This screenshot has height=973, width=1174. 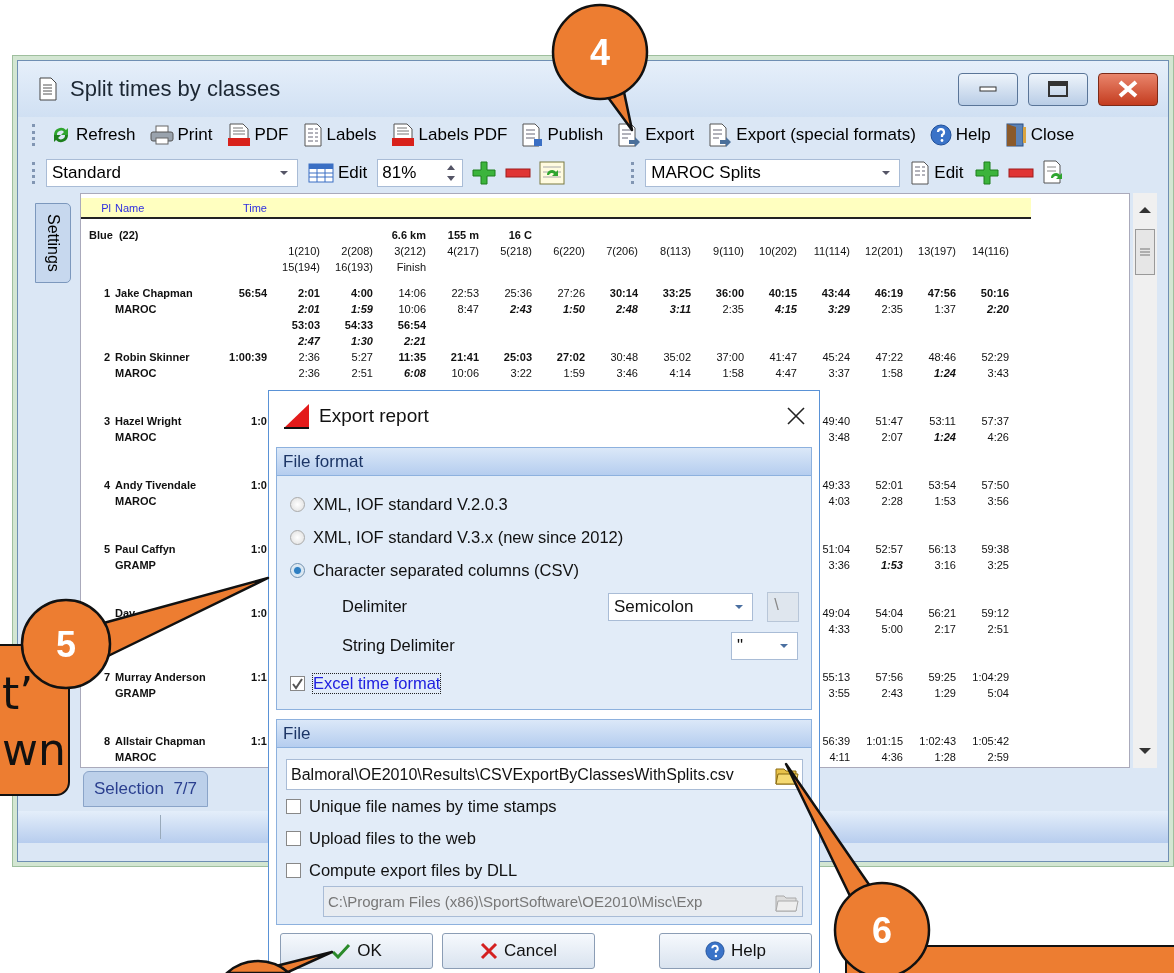 What do you see at coordinates (1145, 480) in the screenshot?
I see `vertical-scrollbar` at bounding box center [1145, 480].